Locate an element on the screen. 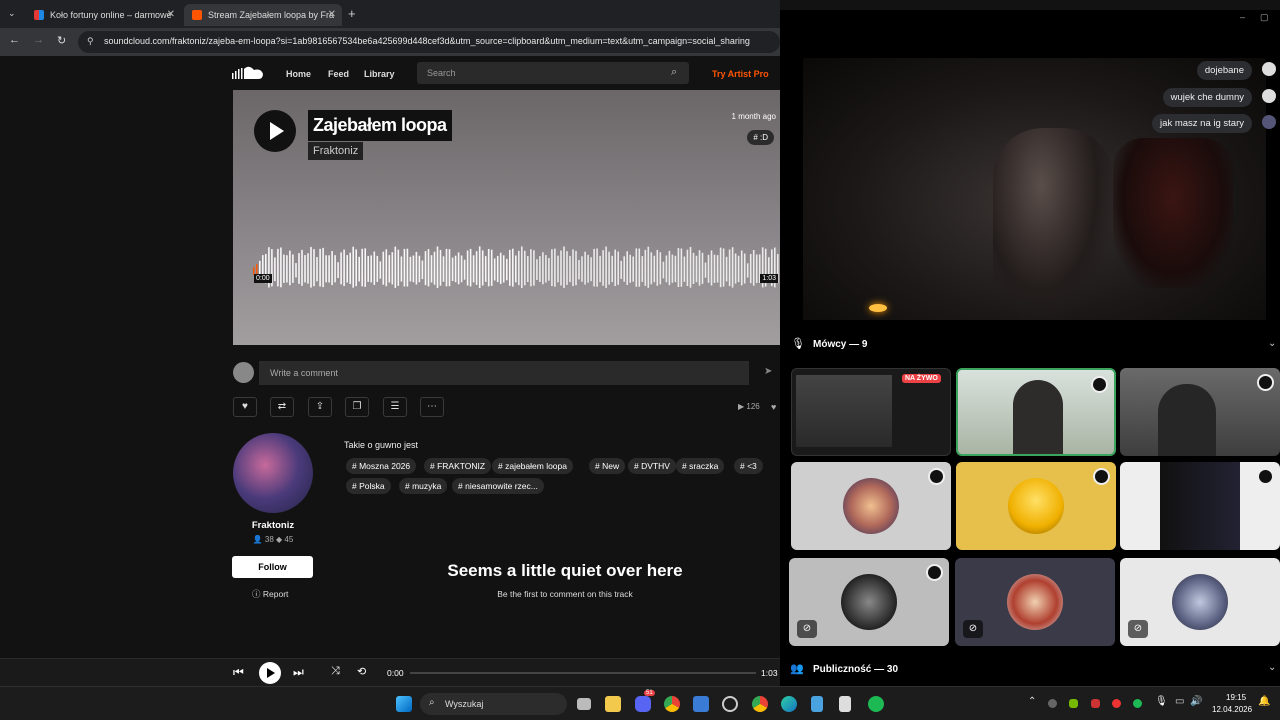 This screenshot has width=1280, height=720. site-info-icon: ⚲ is located at coordinates (90, 41).